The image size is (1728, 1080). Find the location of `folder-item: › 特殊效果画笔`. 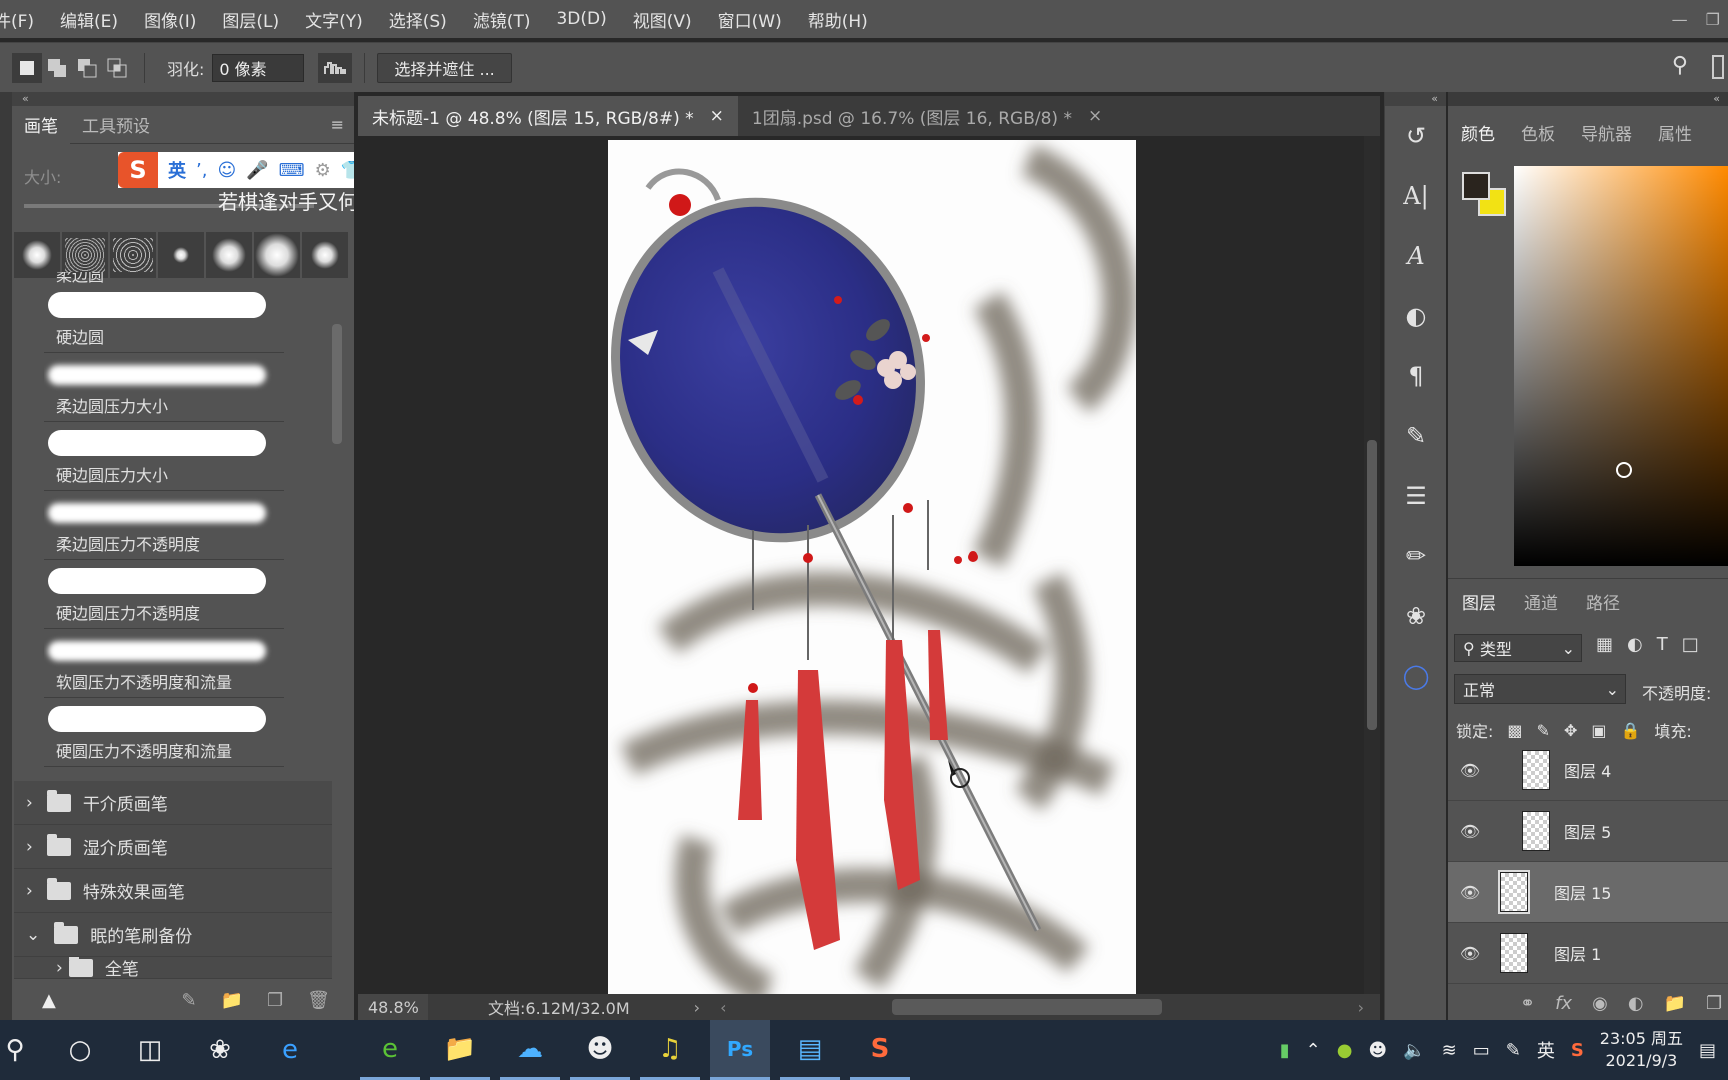

folder-item: › 特殊效果画笔 is located at coordinates (173, 891).